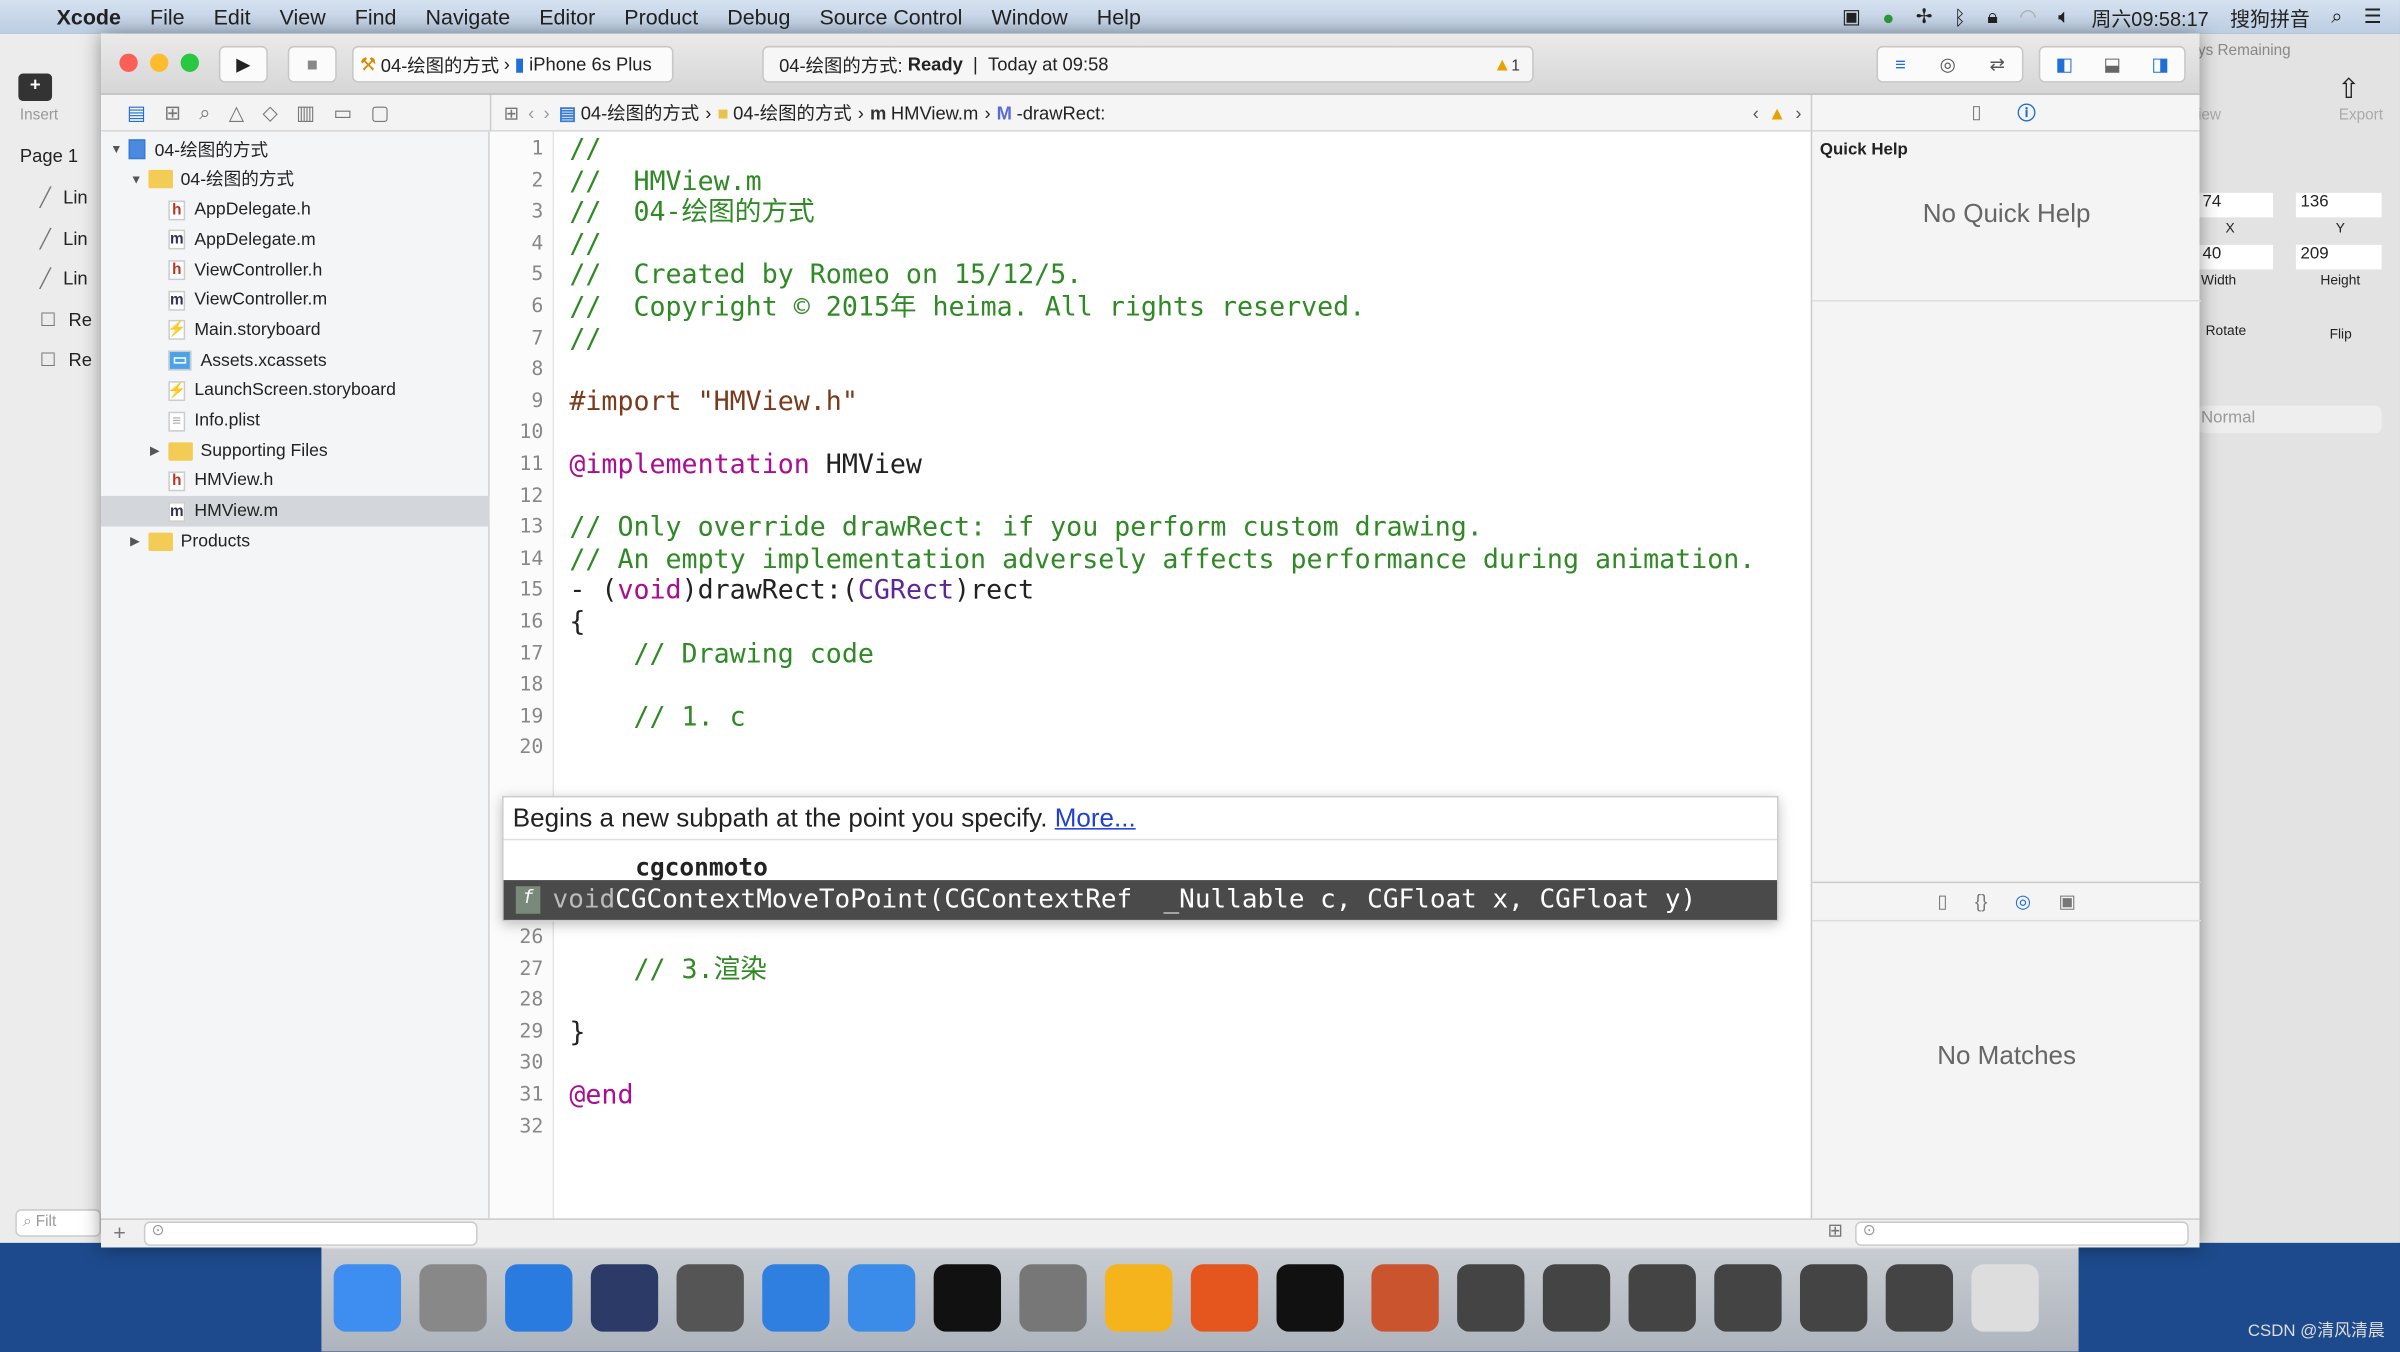 This screenshot has height=1352, width=2400. I want to click on add-file-button: +, so click(119, 1232).